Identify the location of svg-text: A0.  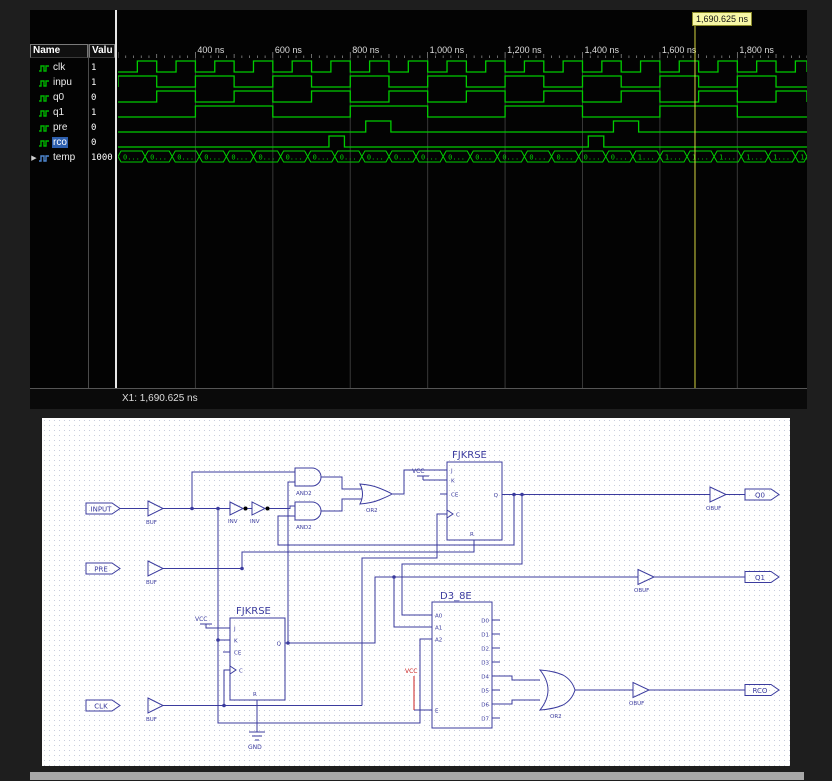
(439, 617).